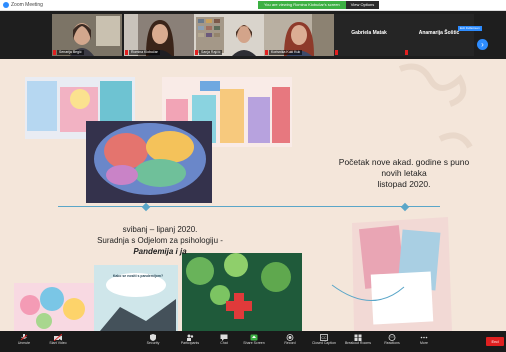 Image resolution: width=506 pixels, height=352 pixels. Describe the element at coordinates (404, 162) in the screenshot. I see `slide-heading-right-line: Početak nove akad. godine s puno` at that location.